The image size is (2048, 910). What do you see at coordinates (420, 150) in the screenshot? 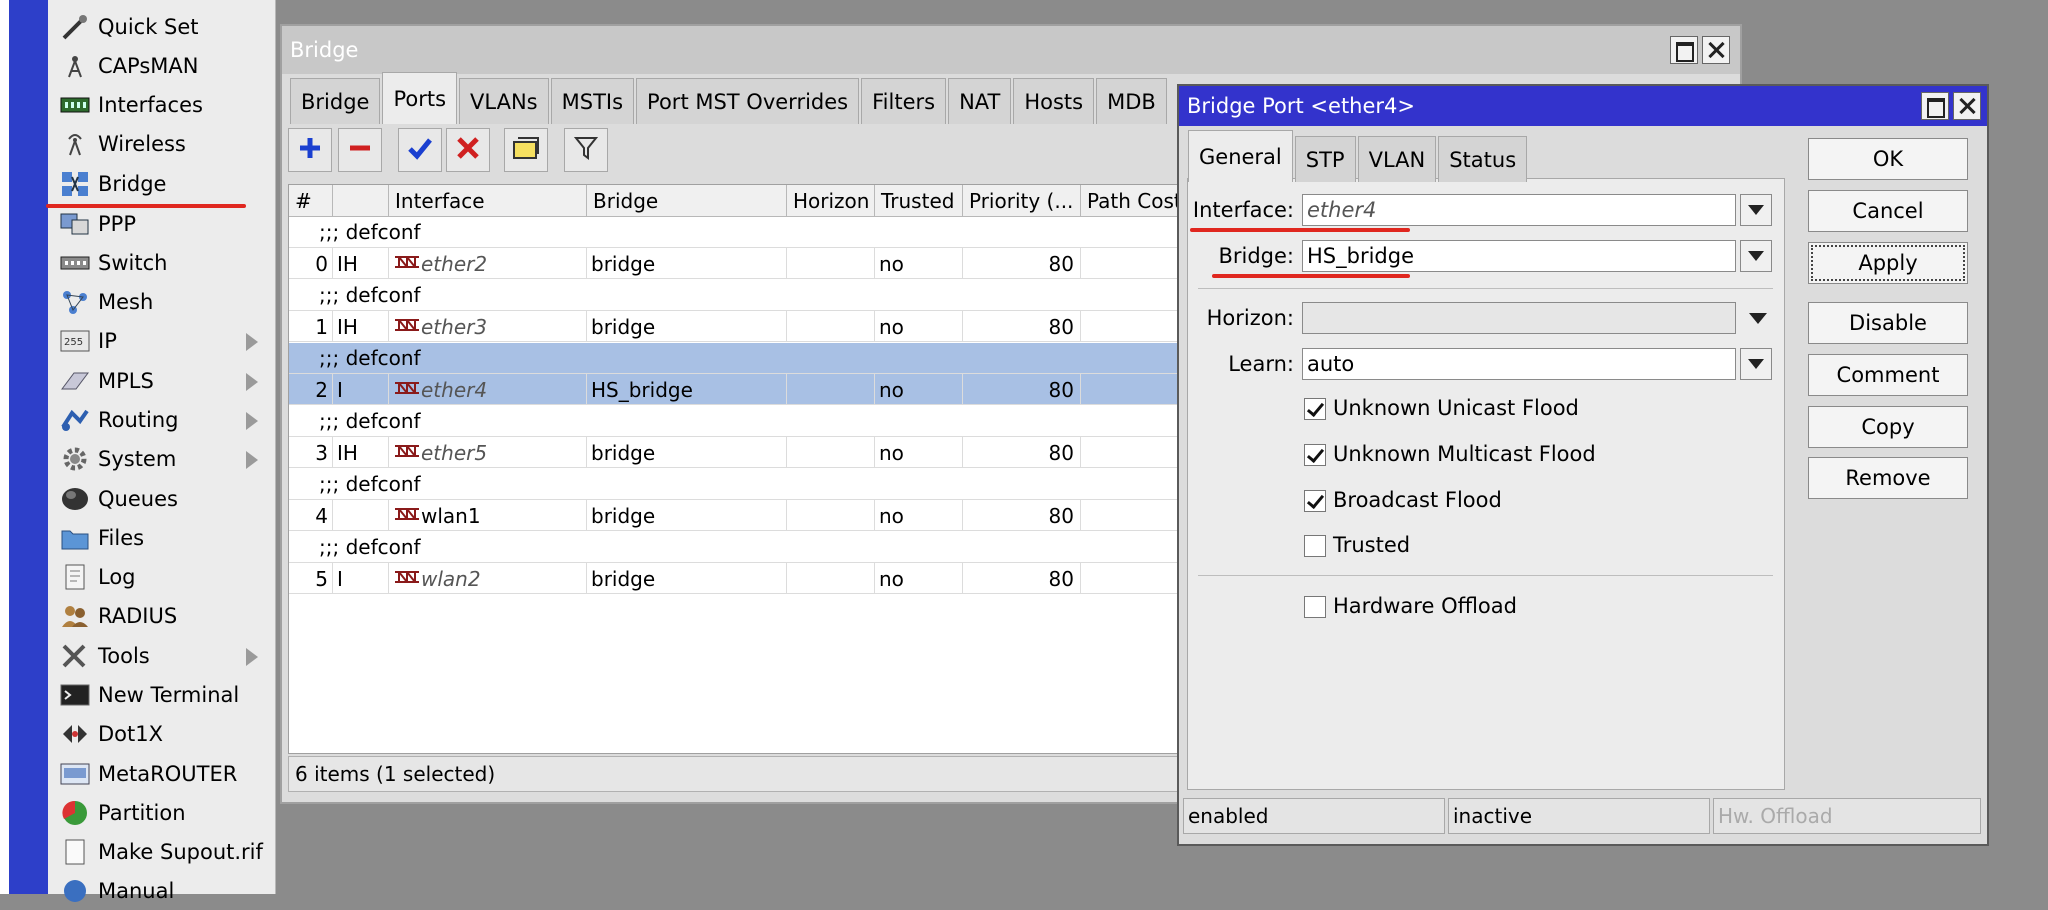
I see `enable-button` at bounding box center [420, 150].